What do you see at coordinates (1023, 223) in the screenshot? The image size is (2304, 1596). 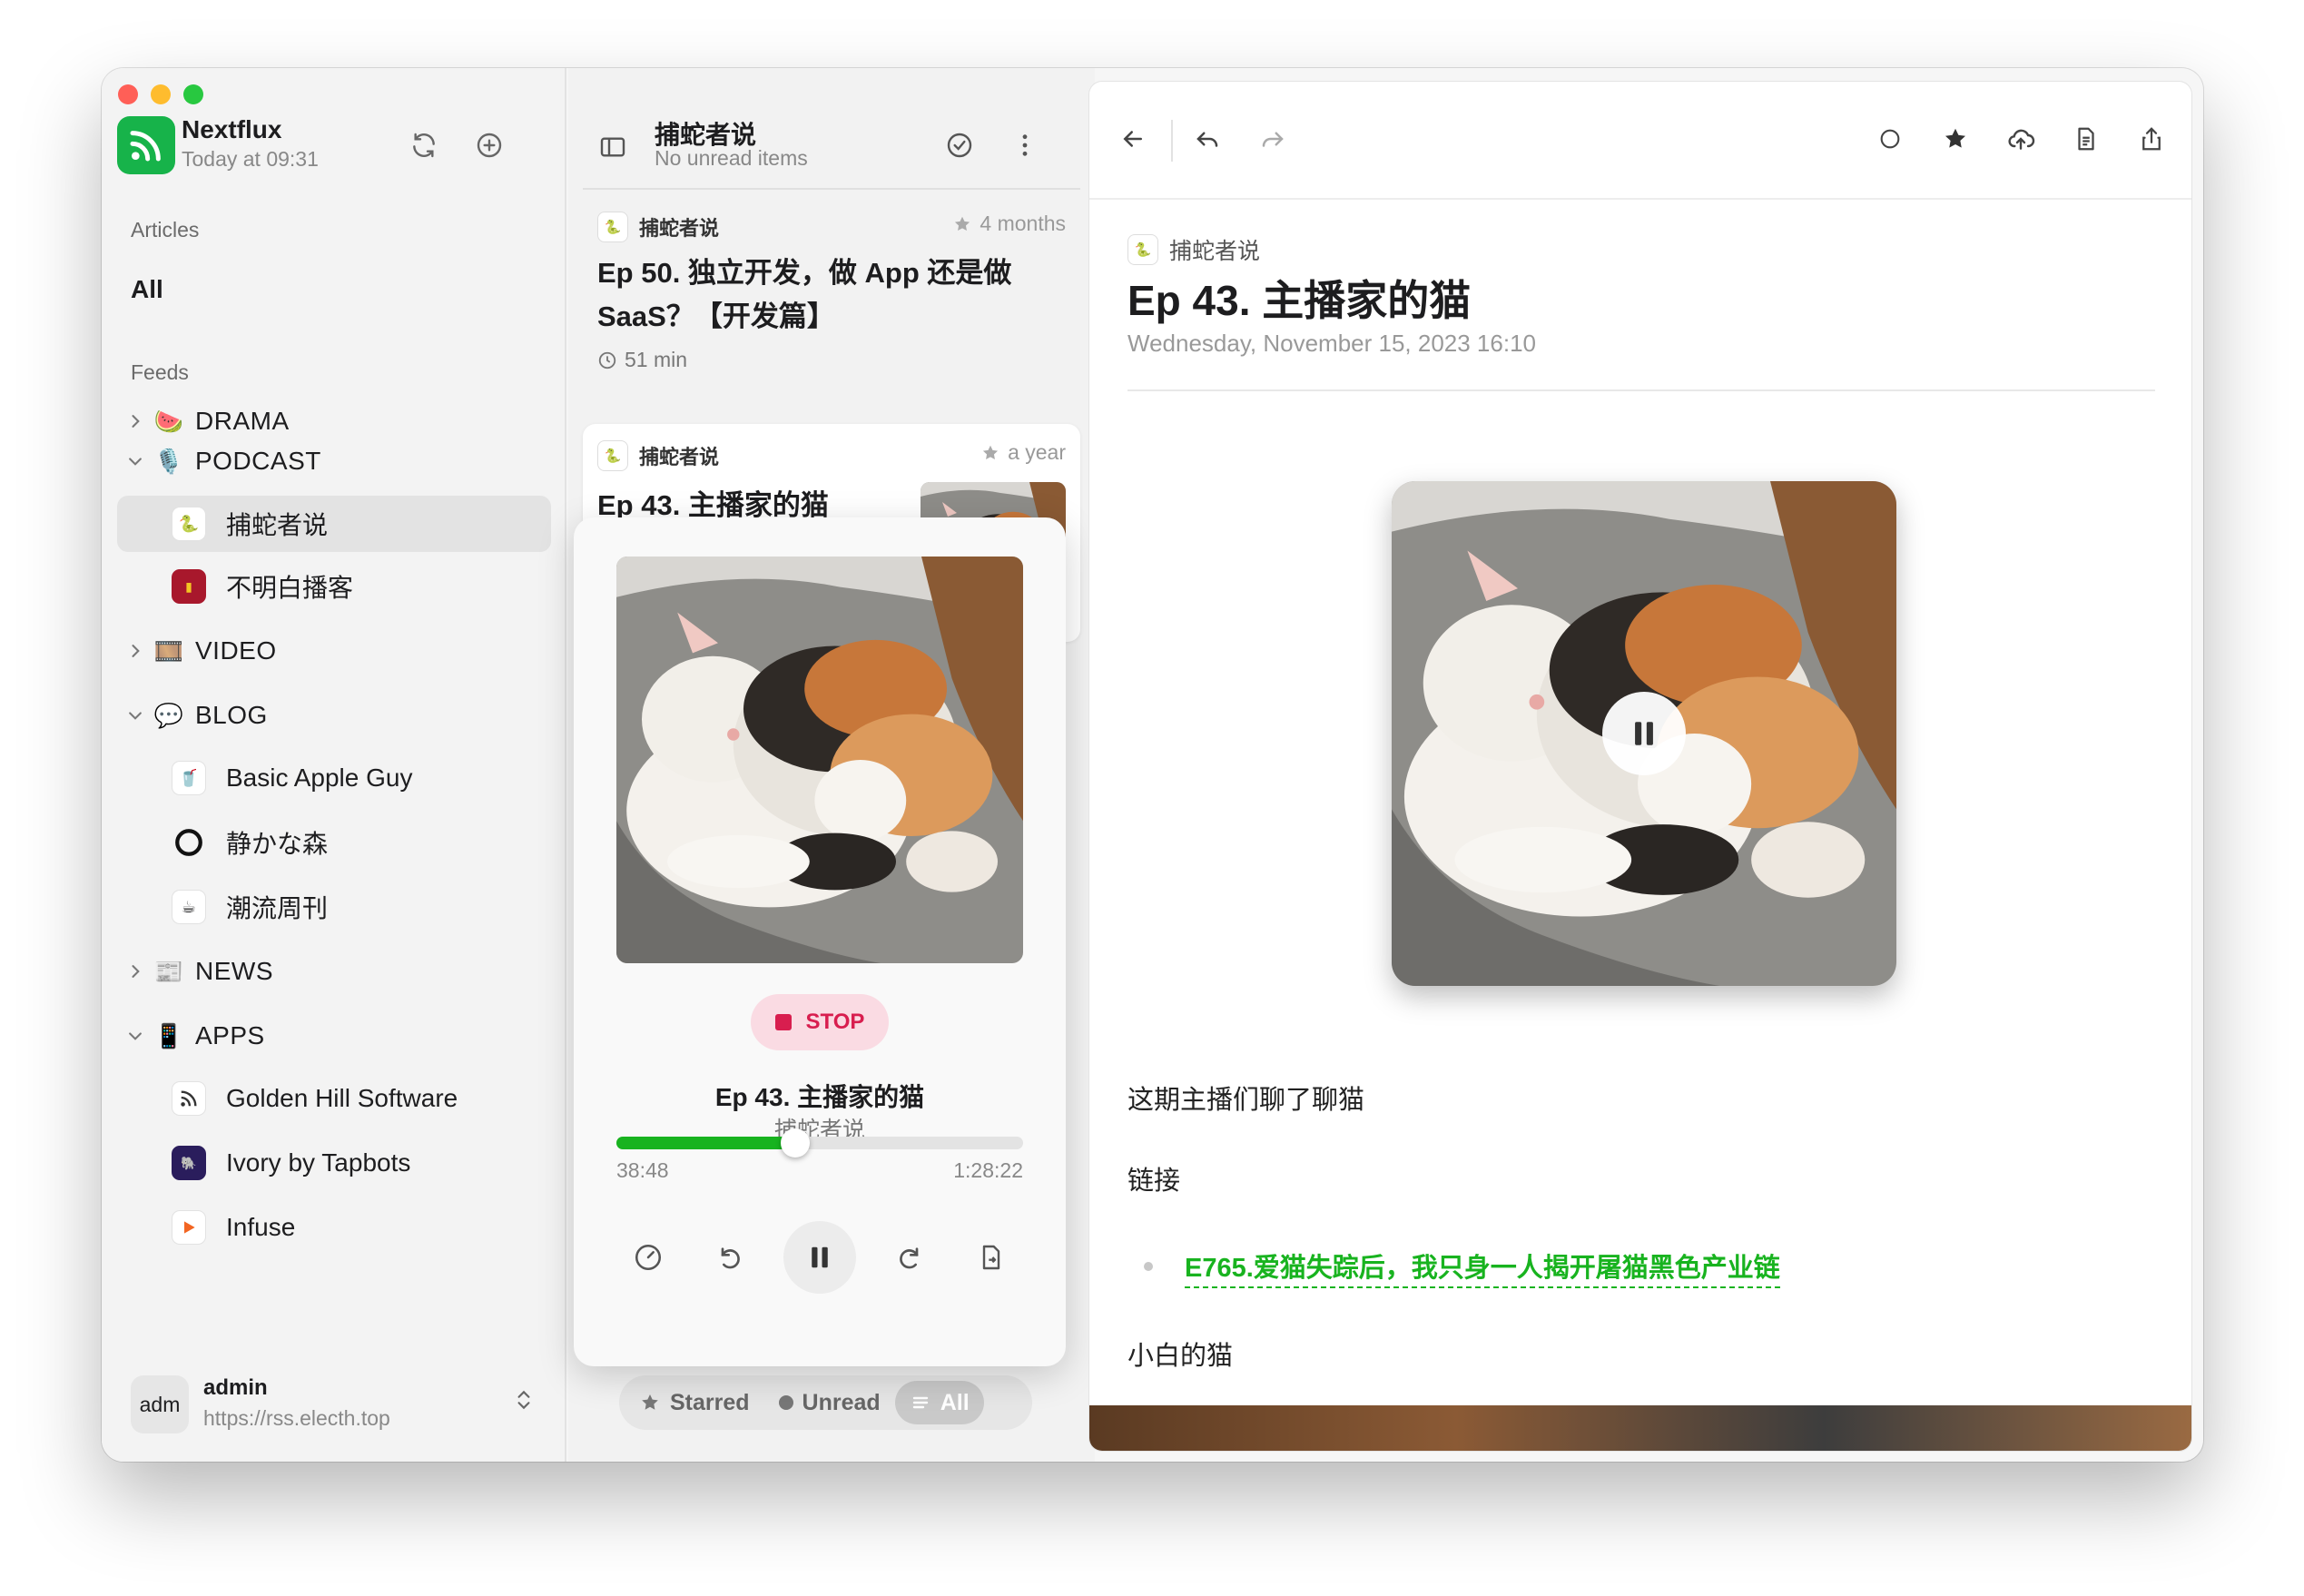 I see `card-time-label: 4 months` at bounding box center [1023, 223].